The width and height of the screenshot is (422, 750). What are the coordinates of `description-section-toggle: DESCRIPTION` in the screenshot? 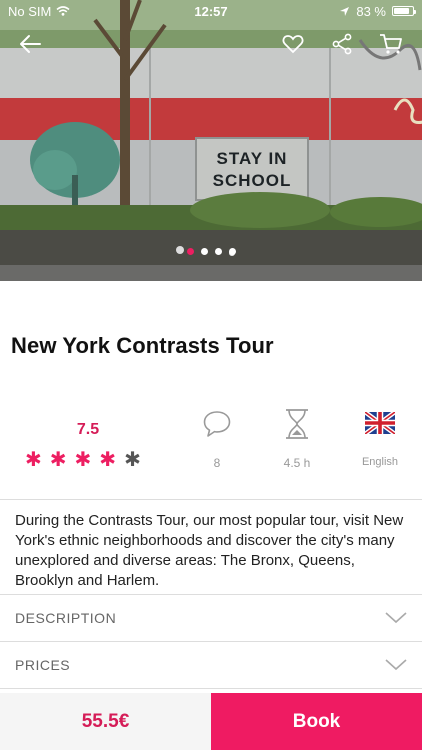 It's located at (211, 618).